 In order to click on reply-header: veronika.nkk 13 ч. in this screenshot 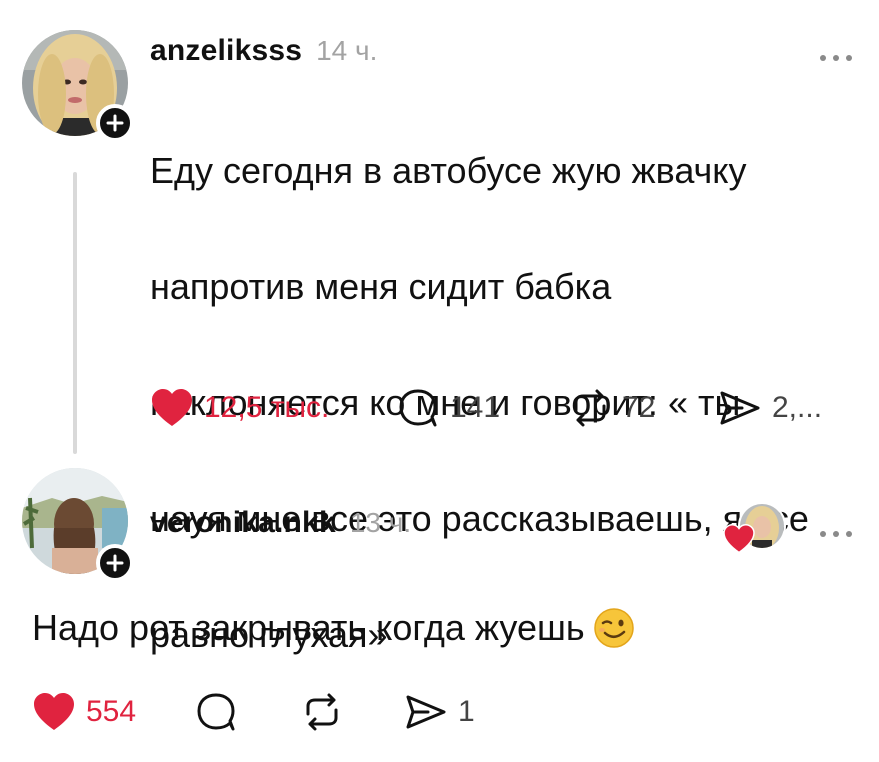, I will do `click(280, 523)`.